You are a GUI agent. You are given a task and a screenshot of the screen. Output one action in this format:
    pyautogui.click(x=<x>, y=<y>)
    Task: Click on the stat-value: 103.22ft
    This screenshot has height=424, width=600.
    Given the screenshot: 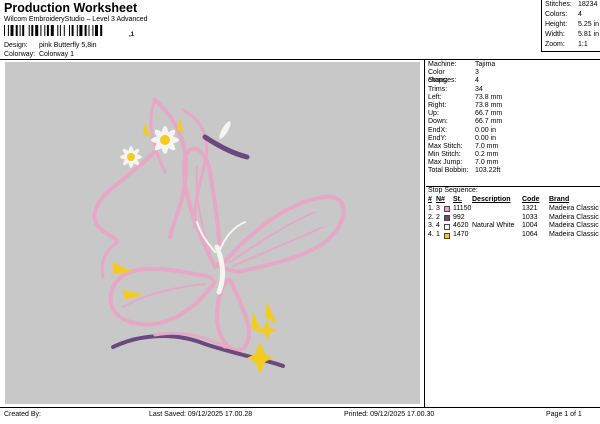 What is the action you would take?
    pyautogui.click(x=488, y=171)
    